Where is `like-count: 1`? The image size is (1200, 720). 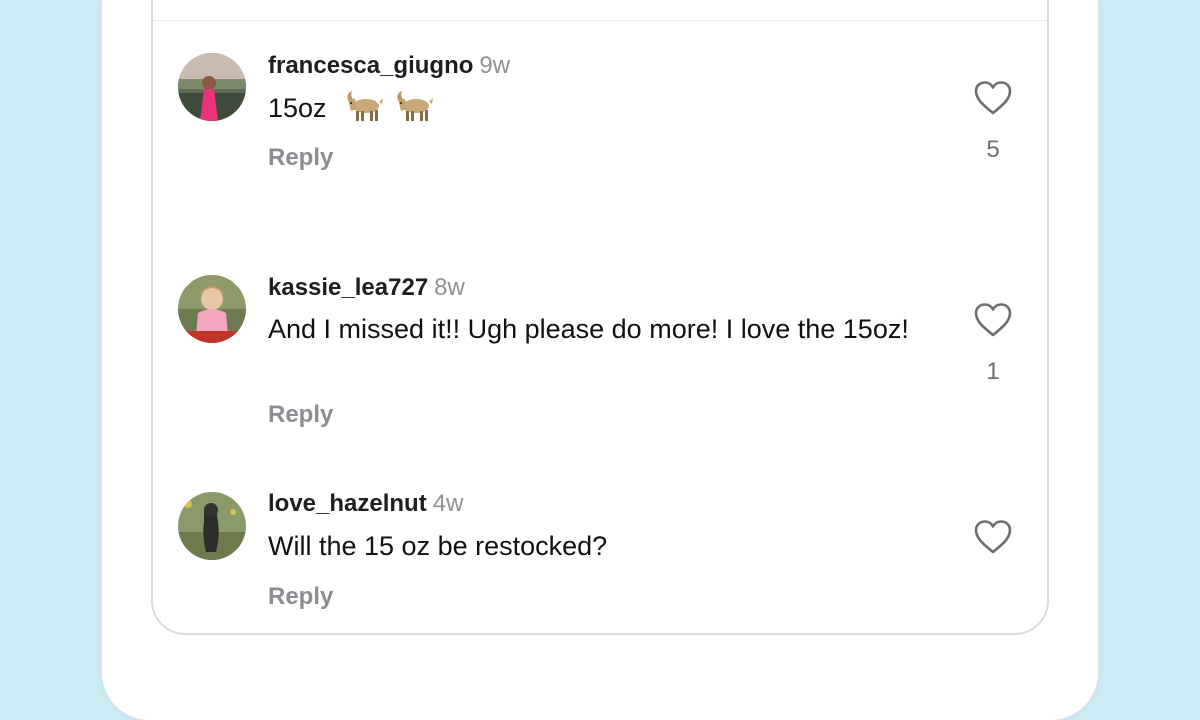 like-count: 1 is located at coordinates (993, 371).